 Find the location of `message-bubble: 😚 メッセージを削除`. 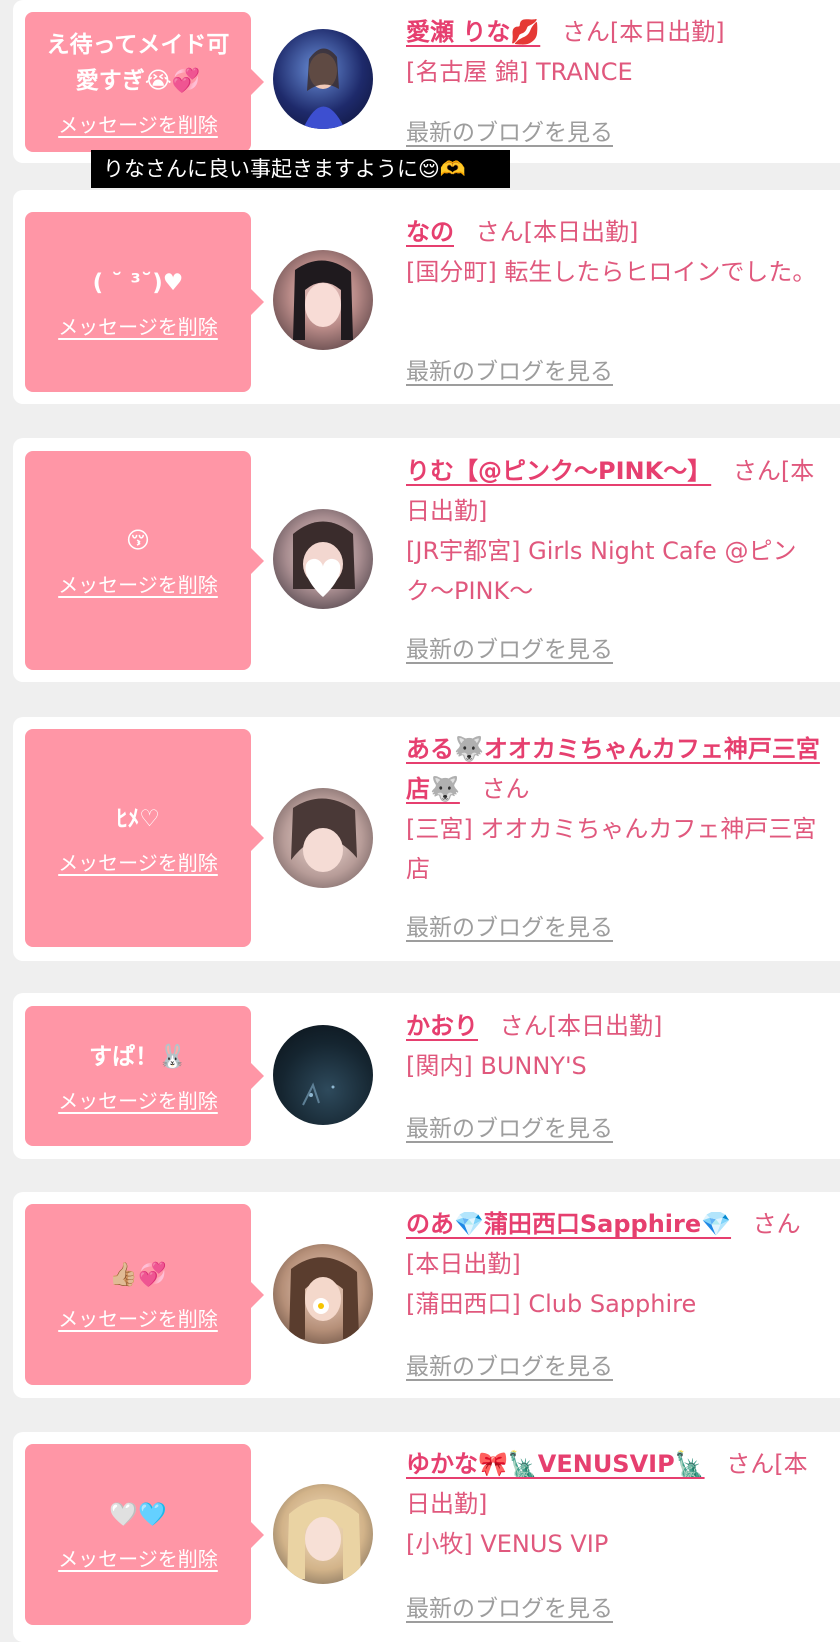

message-bubble: 😚 メッセージを削除 is located at coordinates (138, 560).